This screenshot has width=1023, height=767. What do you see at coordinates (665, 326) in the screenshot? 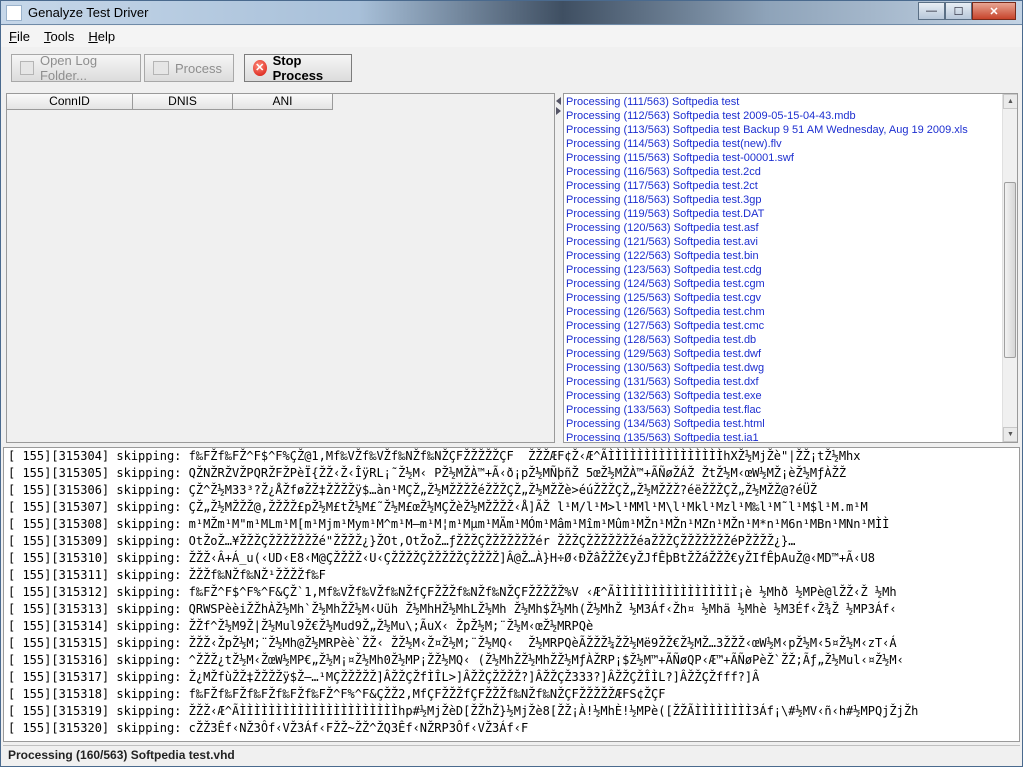
I see `processing-log-item: Processing (127/563) Softpedia test.cmc` at bounding box center [665, 326].